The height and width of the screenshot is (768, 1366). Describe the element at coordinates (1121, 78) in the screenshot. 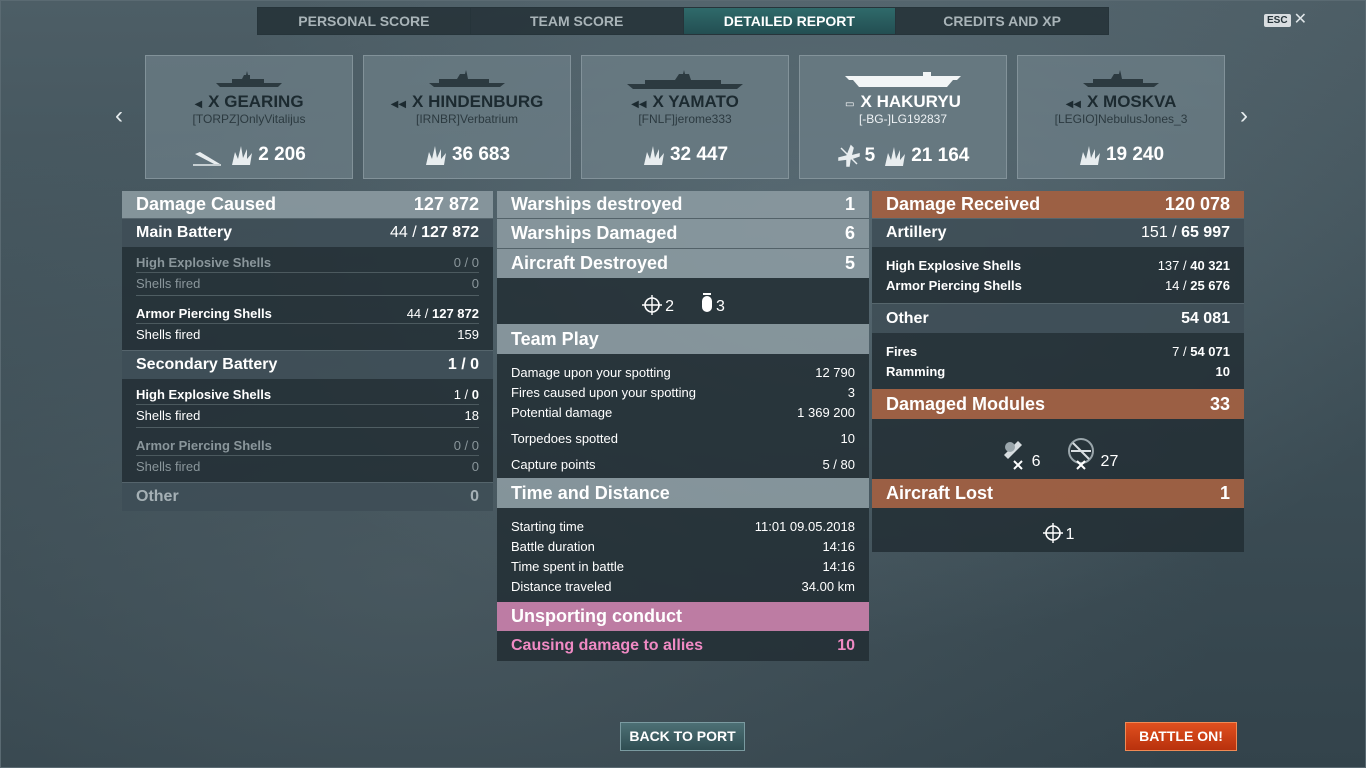

I see `cruiser-silhouette-icon` at that location.